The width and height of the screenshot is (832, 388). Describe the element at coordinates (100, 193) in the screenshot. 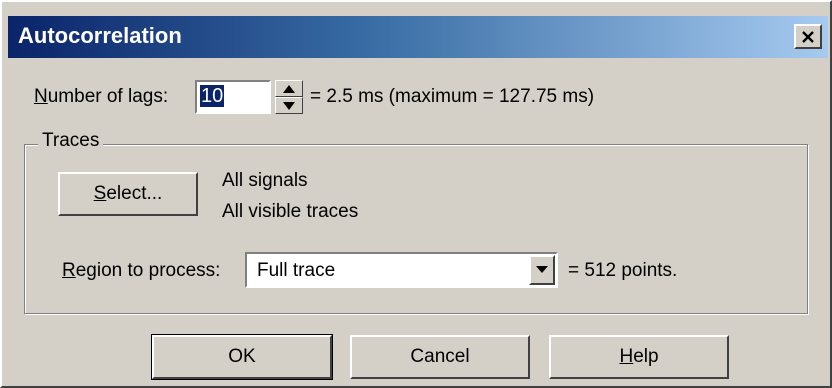

I see `accelerator-key: S` at that location.